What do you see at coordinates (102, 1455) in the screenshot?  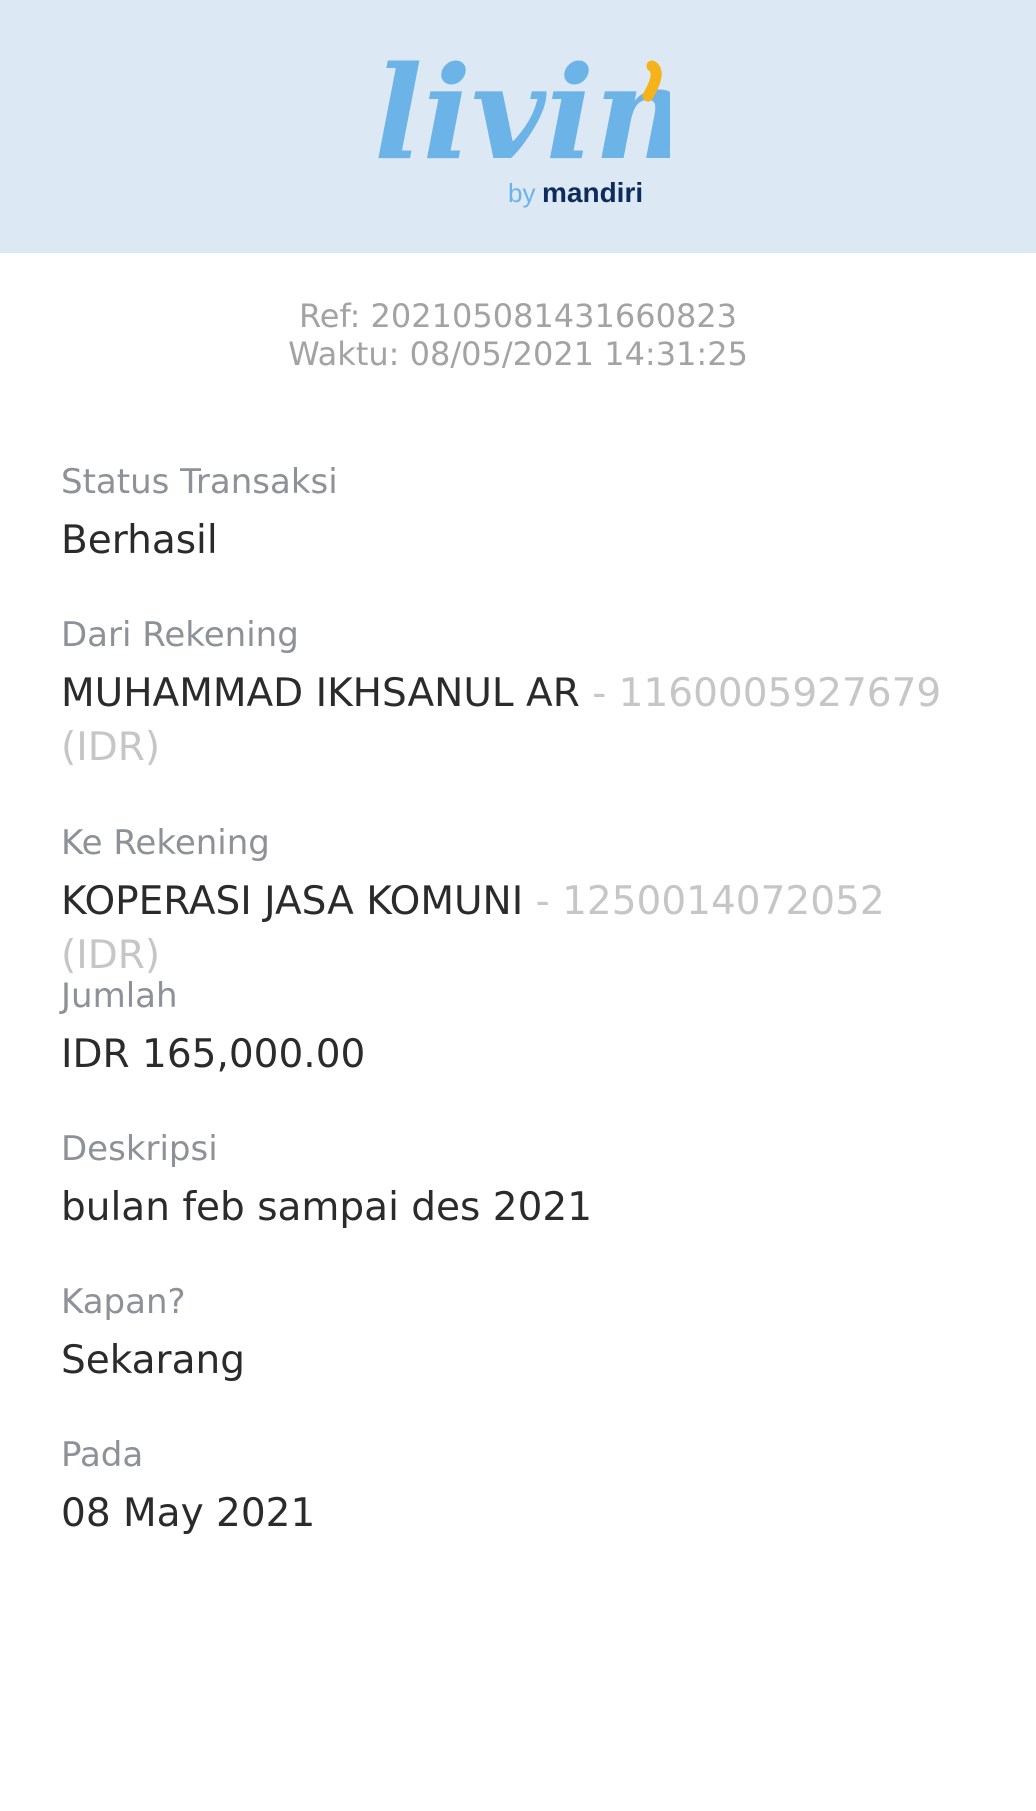 I see `date-label: Pada` at bounding box center [102, 1455].